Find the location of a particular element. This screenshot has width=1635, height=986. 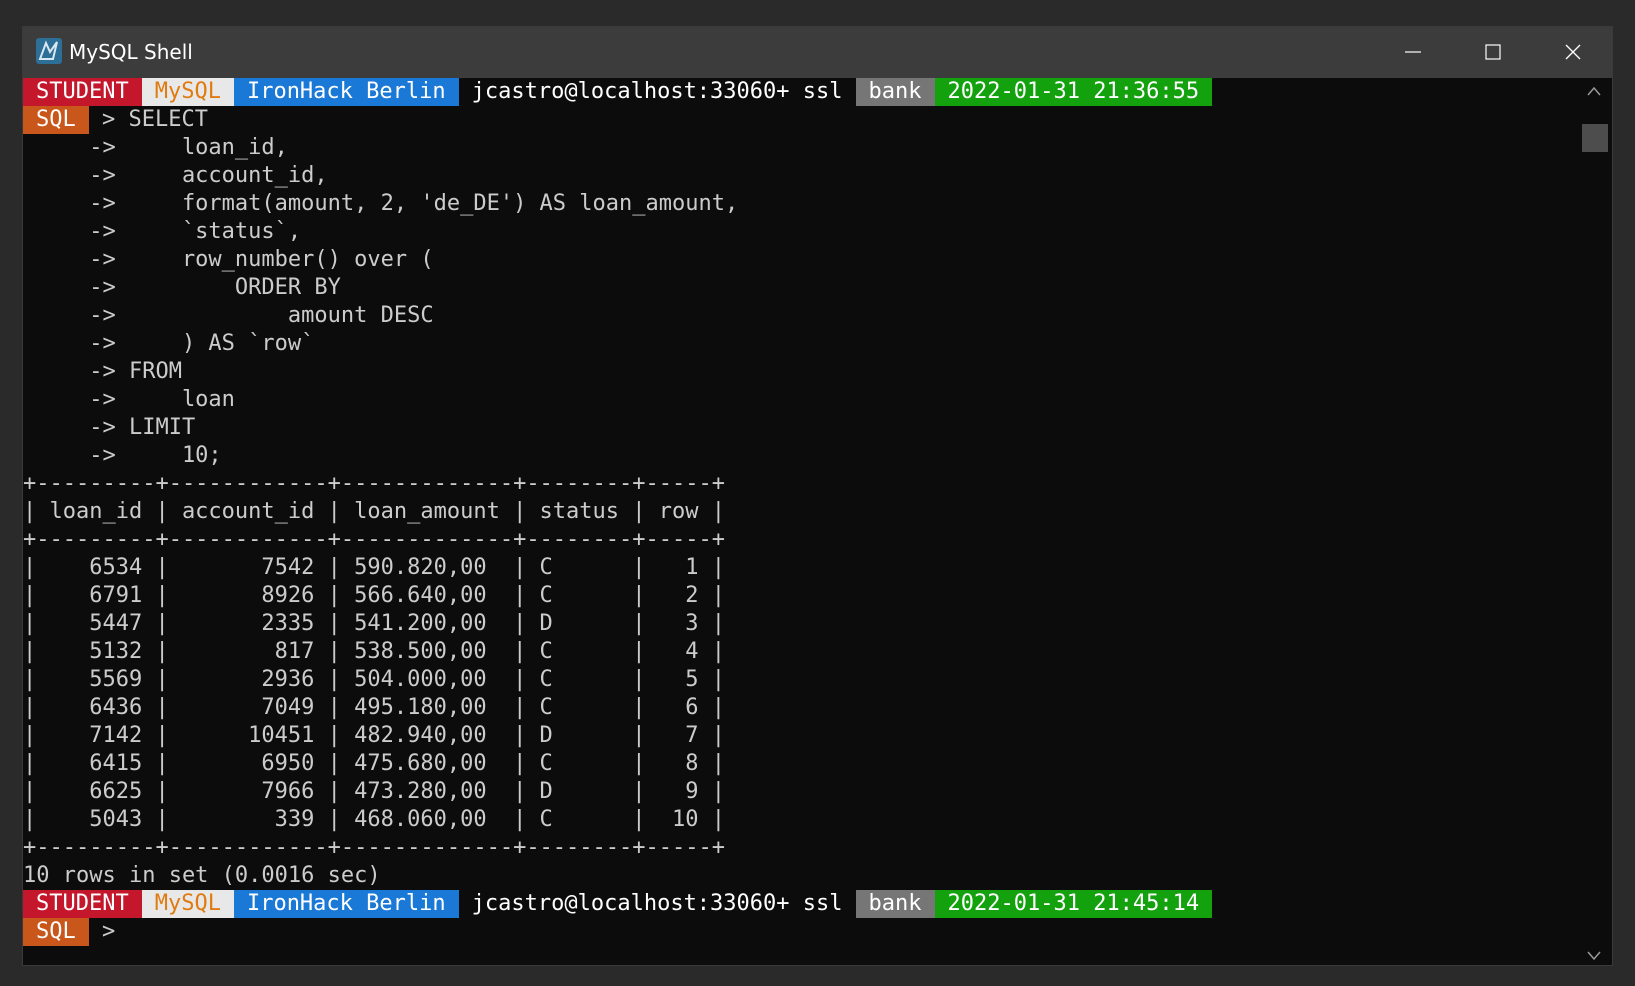

minimize-icon is located at coordinates (1413, 52).